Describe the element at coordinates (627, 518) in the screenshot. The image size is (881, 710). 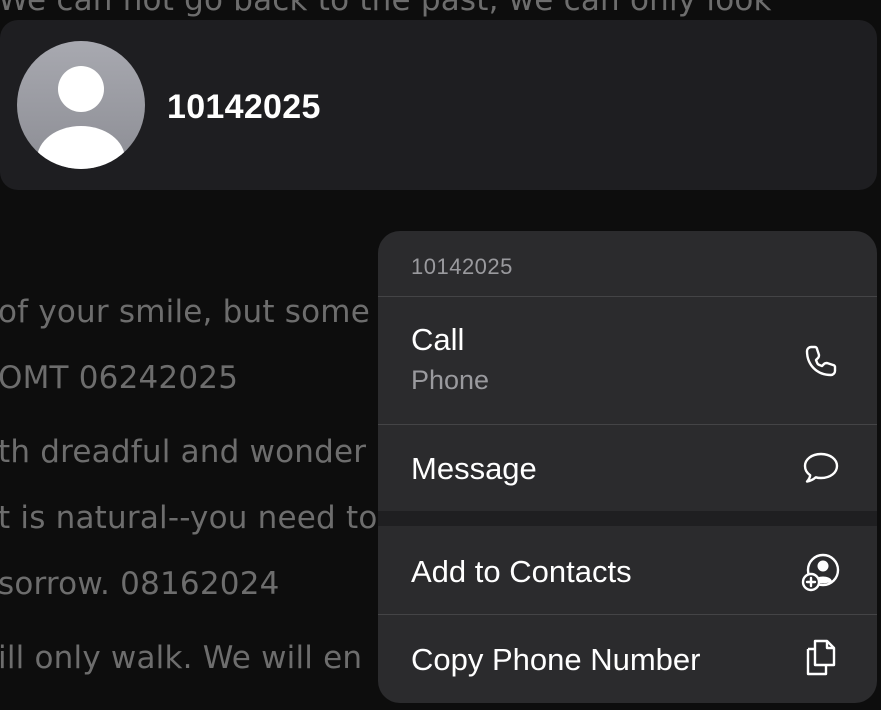
I see `menu-group-separator` at that location.